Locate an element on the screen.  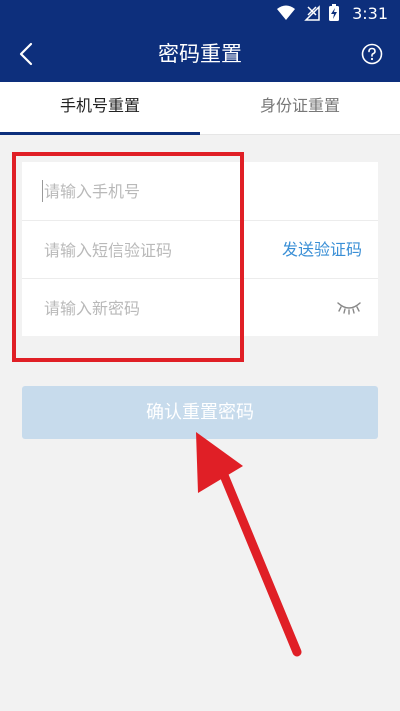
tab-phone-reset: 手机号重置 is located at coordinates (100, 108).